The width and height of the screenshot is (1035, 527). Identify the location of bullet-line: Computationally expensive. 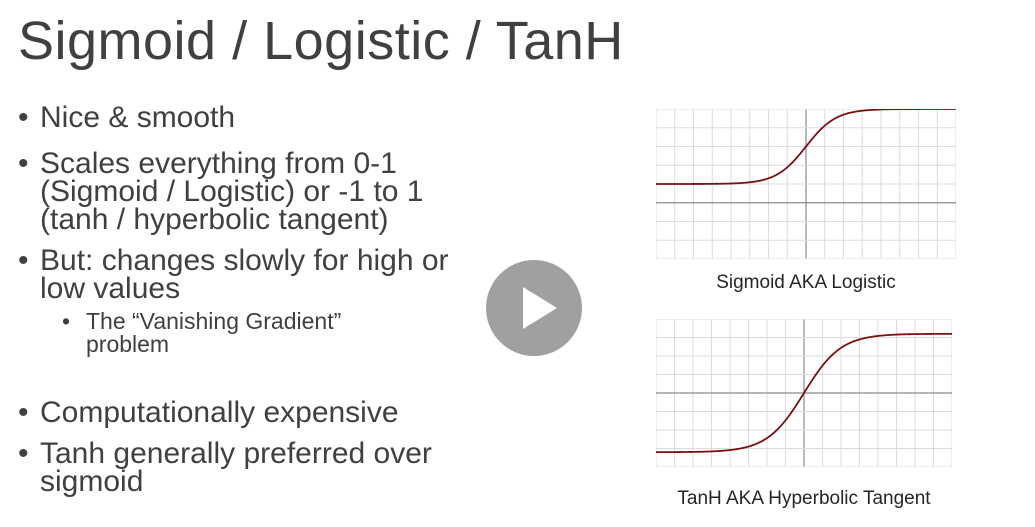
(219, 412).